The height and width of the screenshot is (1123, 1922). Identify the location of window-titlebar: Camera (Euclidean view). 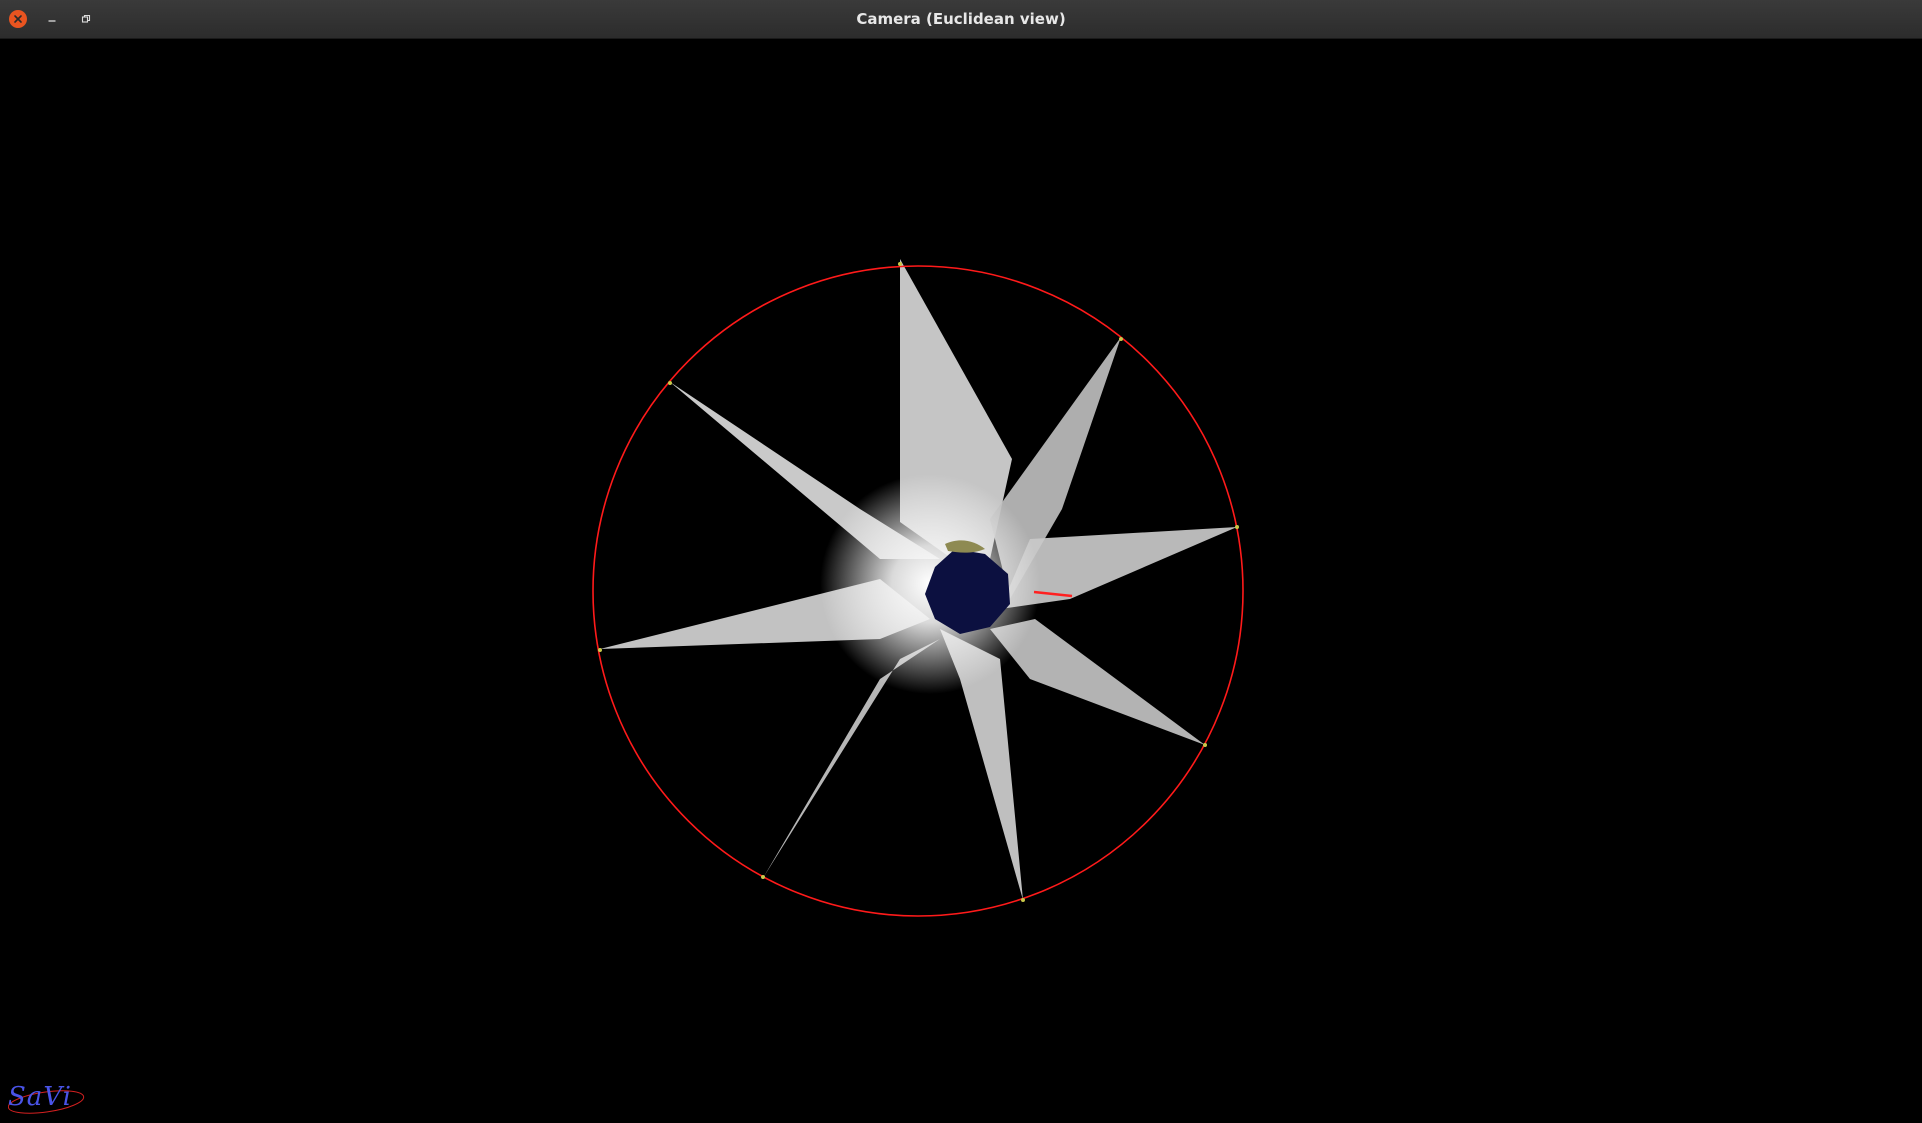
(961, 19).